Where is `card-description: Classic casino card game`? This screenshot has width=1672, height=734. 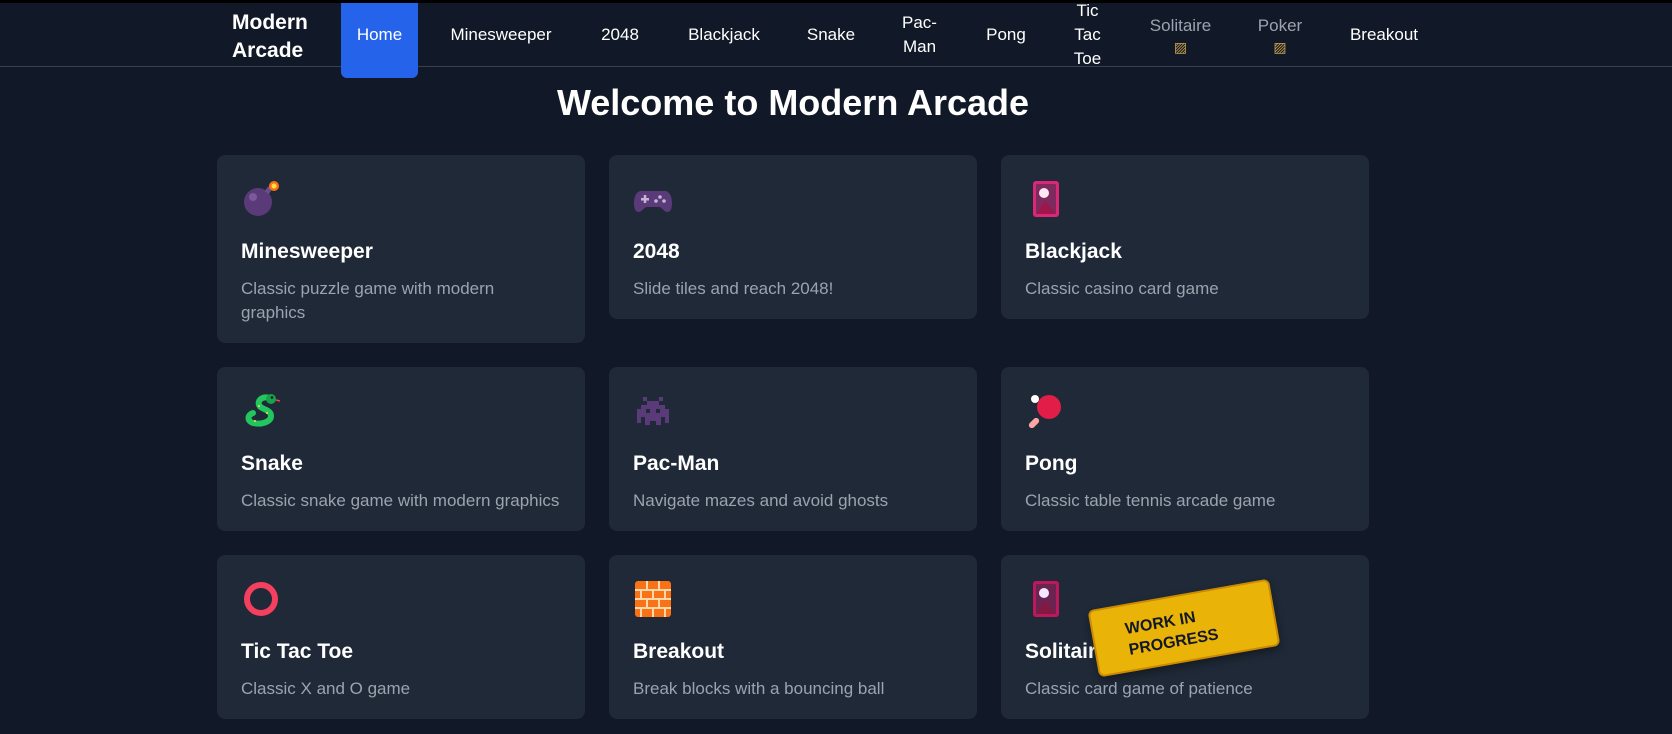
card-description: Classic casino card game is located at coordinates (1122, 288).